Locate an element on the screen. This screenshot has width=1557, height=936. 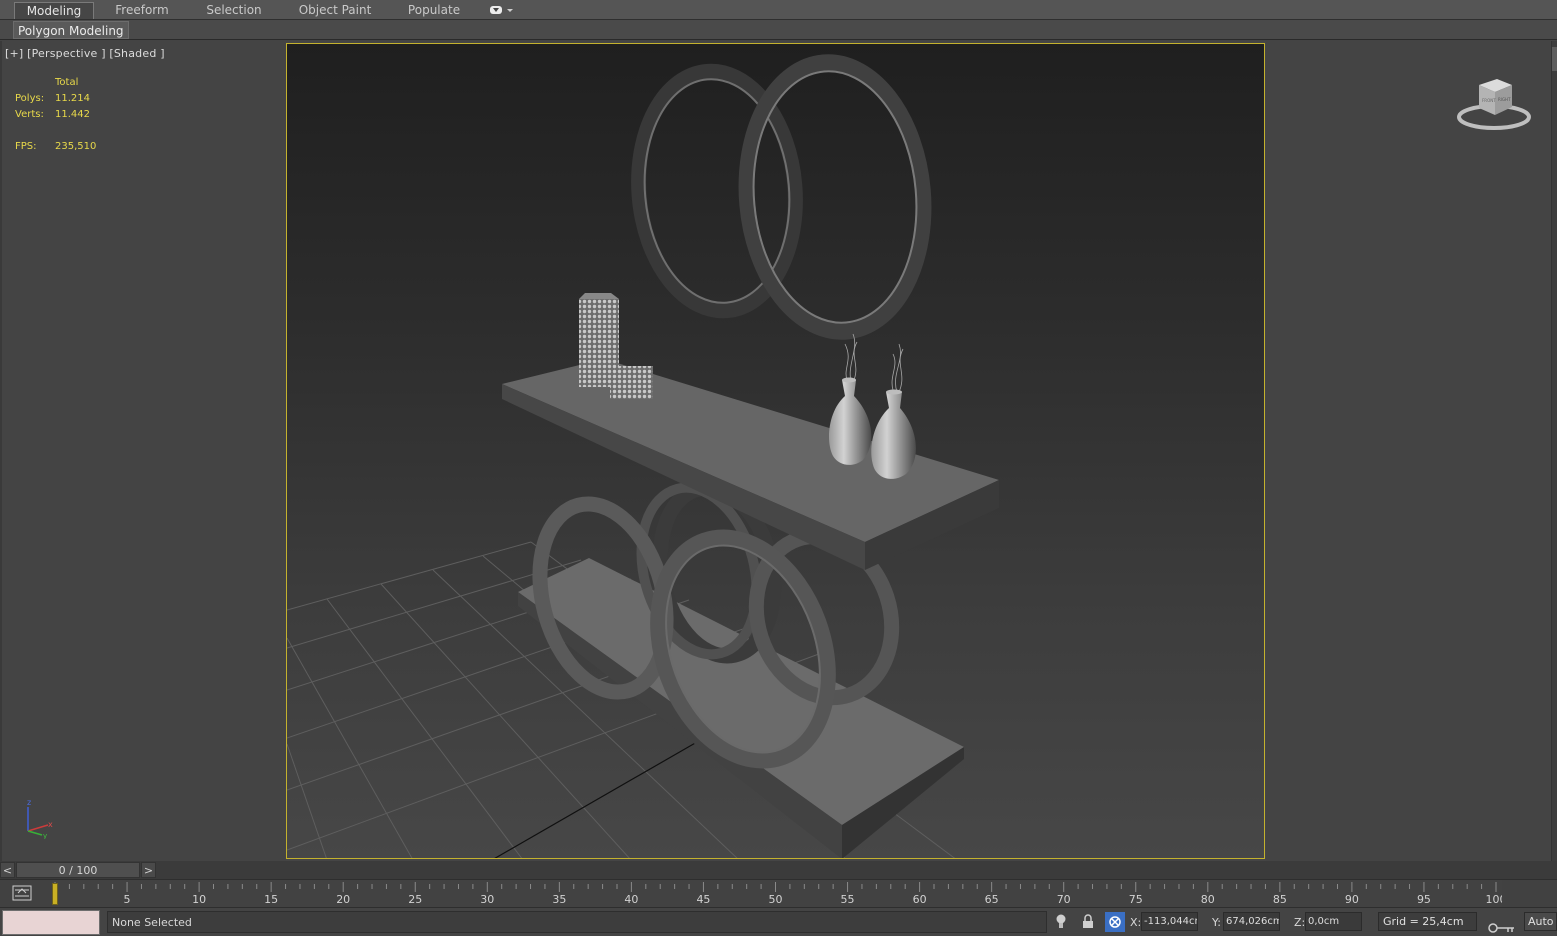
track-bar-frame-label: 15 is located at coordinates (271, 899).